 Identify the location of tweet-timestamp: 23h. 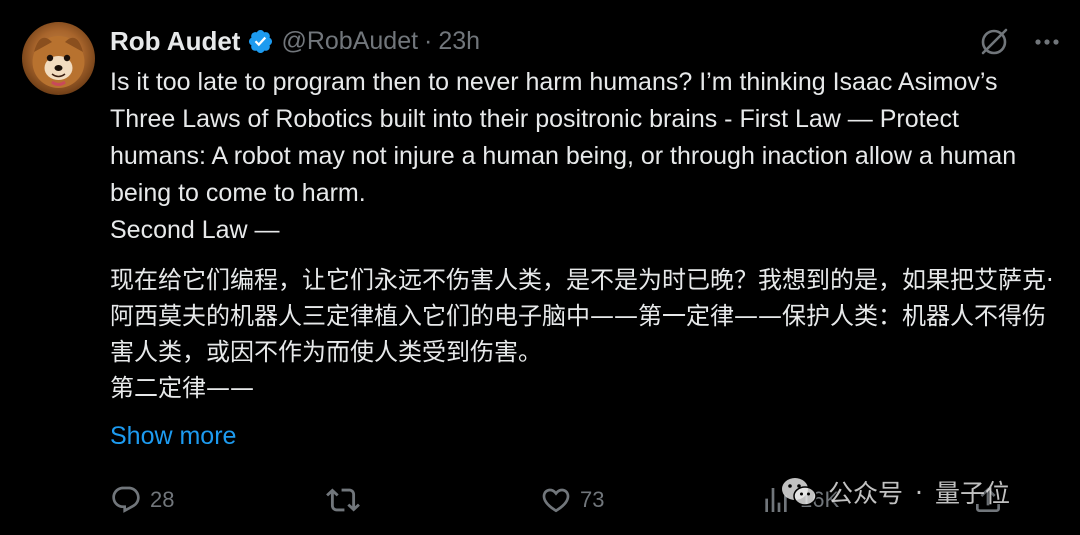
(459, 41).